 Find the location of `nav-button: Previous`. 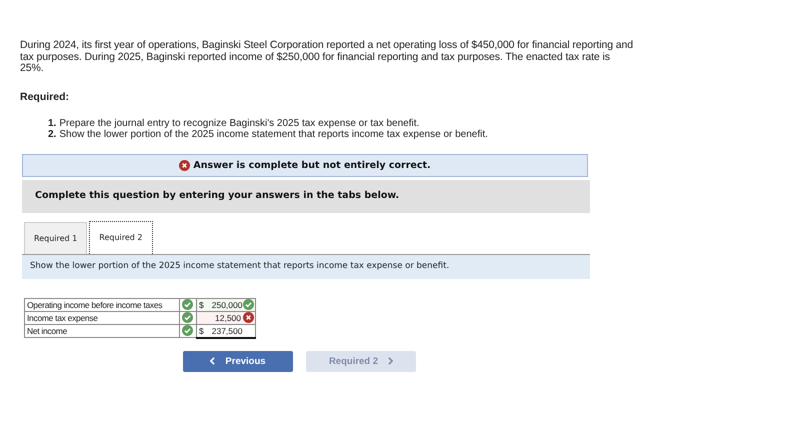

nav-button: Previous is located at coordinates (238, 361).